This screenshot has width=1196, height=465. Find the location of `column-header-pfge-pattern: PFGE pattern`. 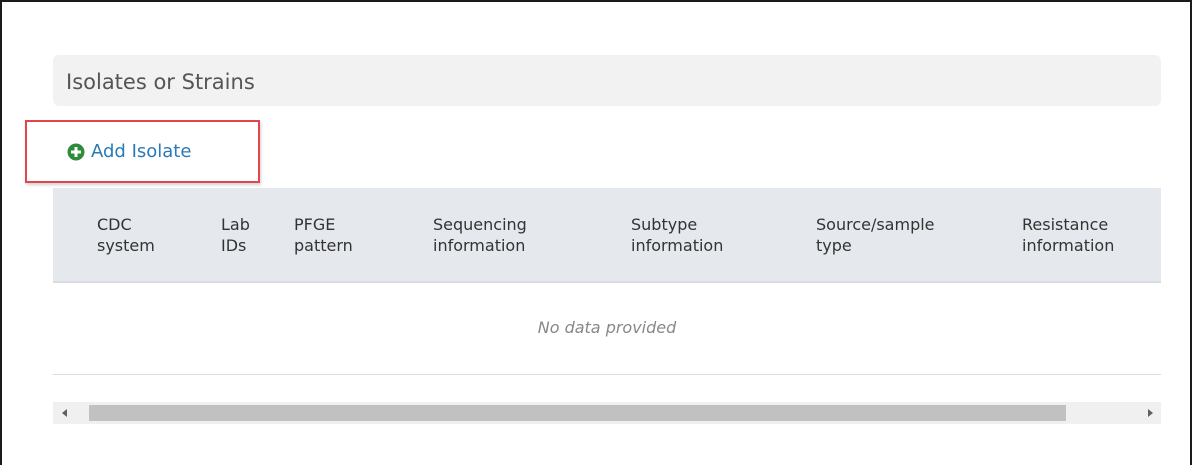

column-header-pfge-pattern: PFGE pattern is located at coordinates (323, 235).